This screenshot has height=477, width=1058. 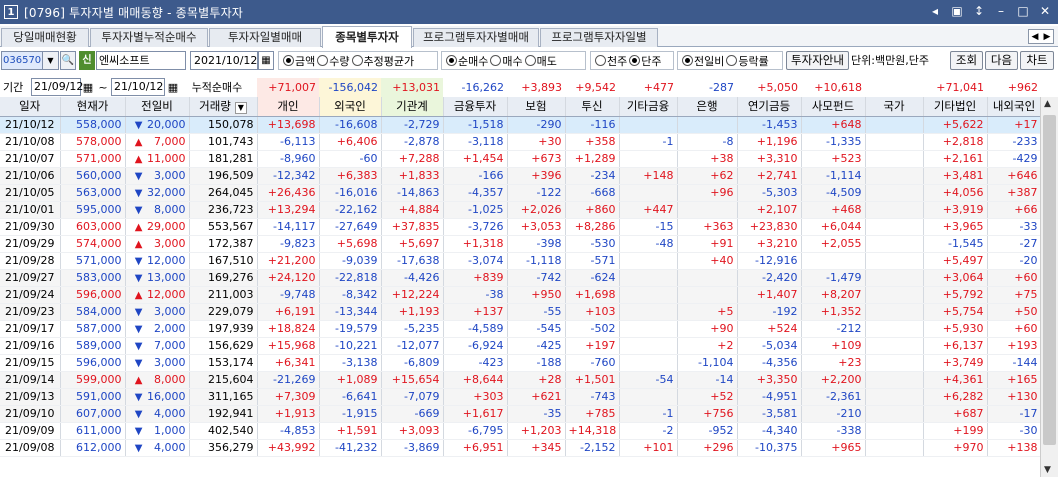 What do you see at coordinates (648, 346) in the screenshot?
I see `investor-value-cell` at bounding box center [648, 346].